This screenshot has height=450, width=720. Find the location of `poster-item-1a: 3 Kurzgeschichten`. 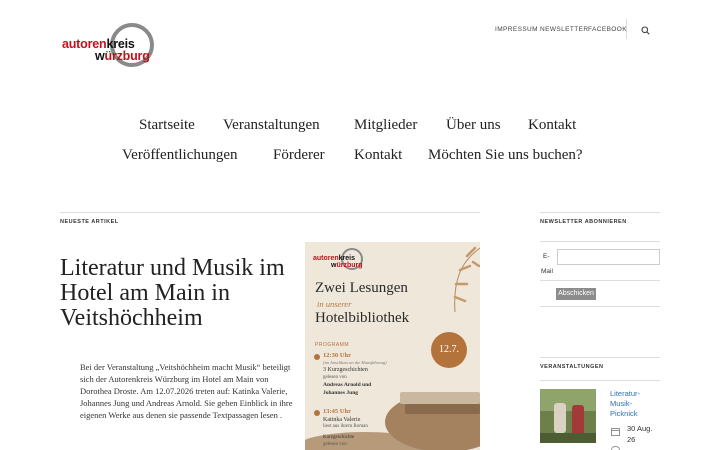

poster-item-1a: 3 Kurzgeschichten is located at coordinates (345, 370).